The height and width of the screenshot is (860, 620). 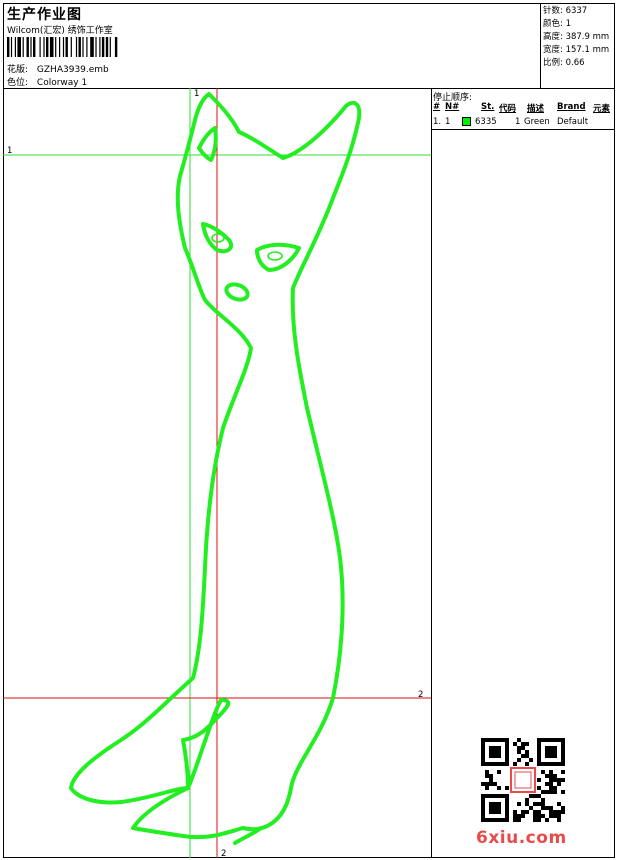 I want to click on col-description: 描述, so click(x=536, y=109).